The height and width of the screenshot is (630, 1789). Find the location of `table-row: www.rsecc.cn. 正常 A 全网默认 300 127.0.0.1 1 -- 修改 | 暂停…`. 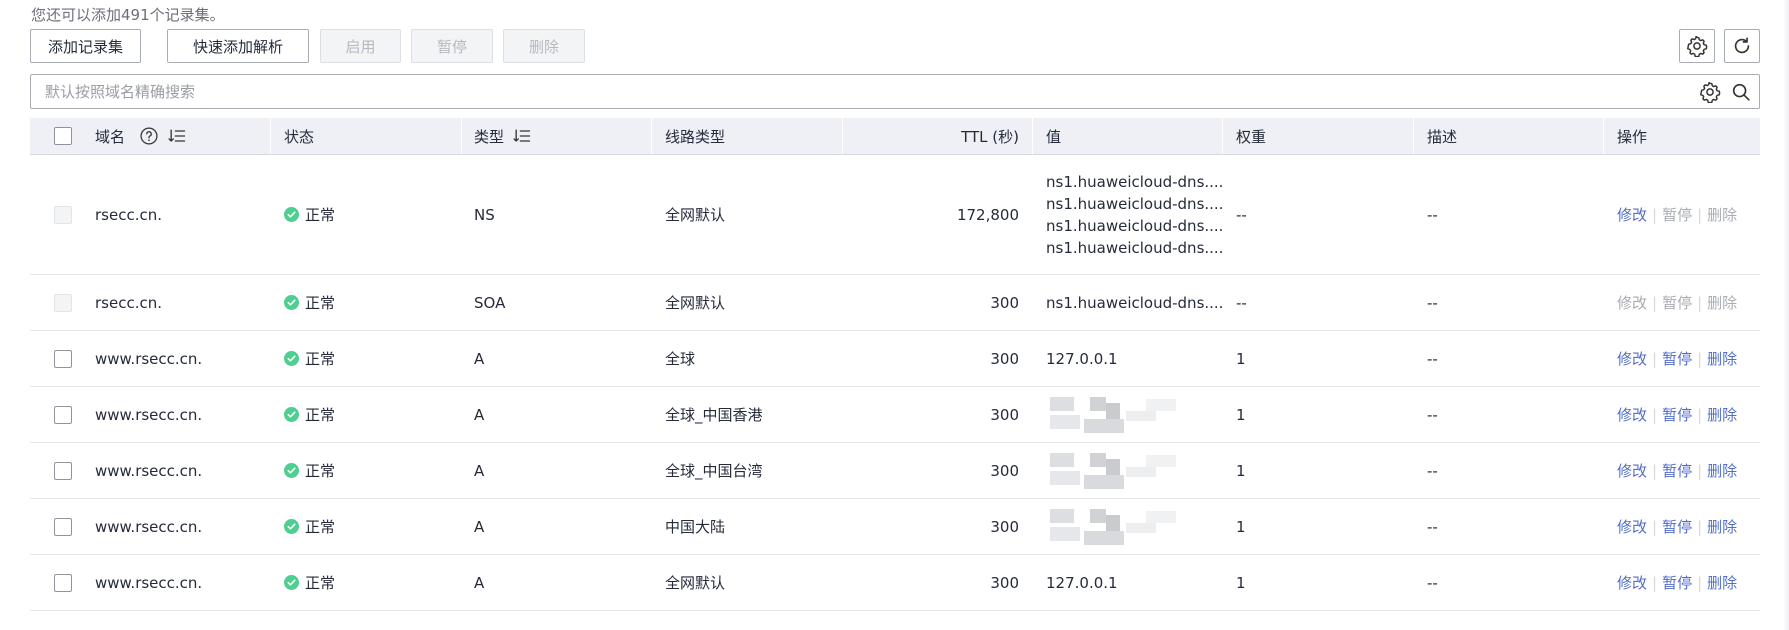

table-row: www.rsecc.cn. 正常 A 全网默认 300 127.0.0.1 1 -- 修改 | 暂停… is located at coordinates (895, 583).